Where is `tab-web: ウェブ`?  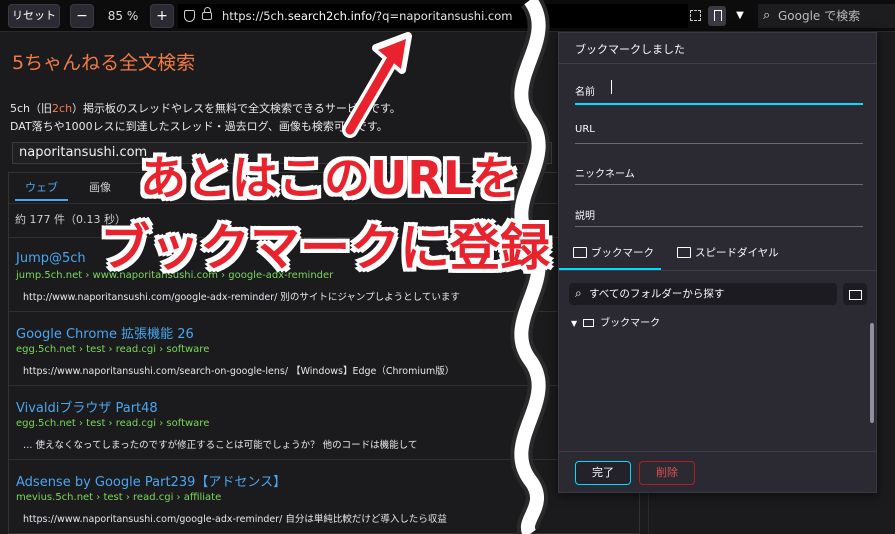 tab-web: ウェブ is located at coordinates (41, 190).